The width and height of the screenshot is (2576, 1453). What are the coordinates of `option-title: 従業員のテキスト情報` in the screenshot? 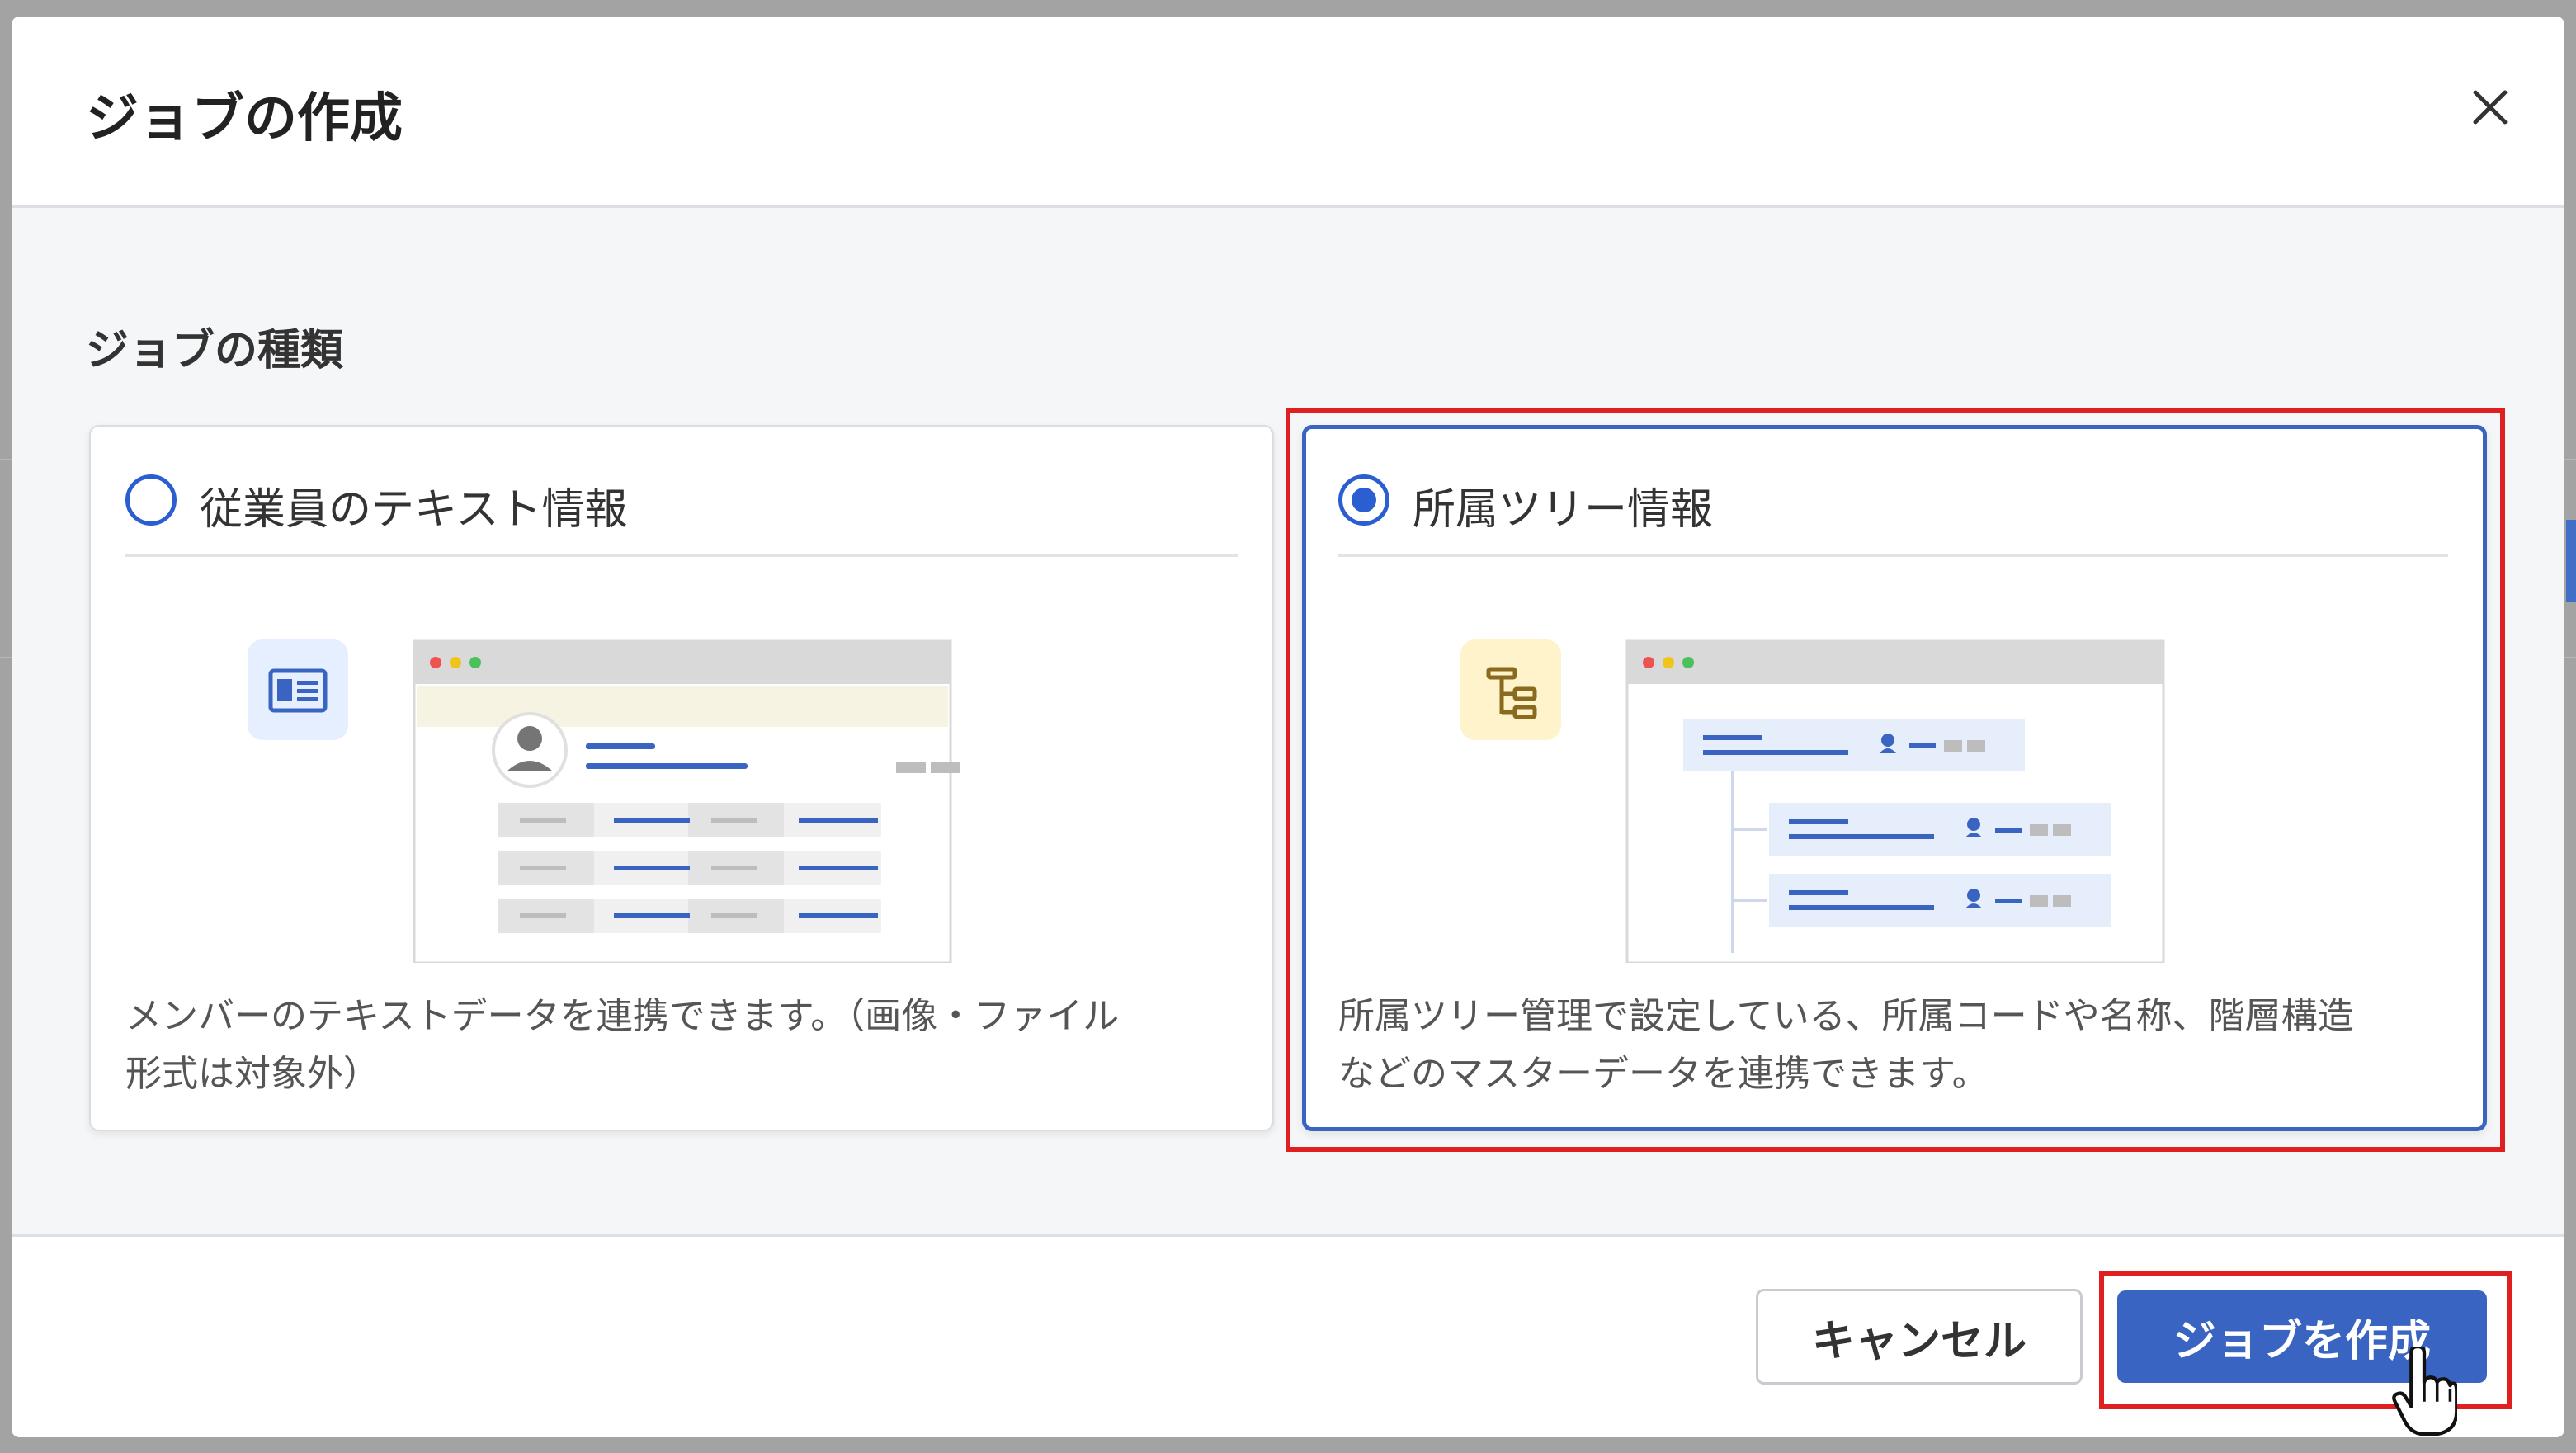 It's located at (414, 510).